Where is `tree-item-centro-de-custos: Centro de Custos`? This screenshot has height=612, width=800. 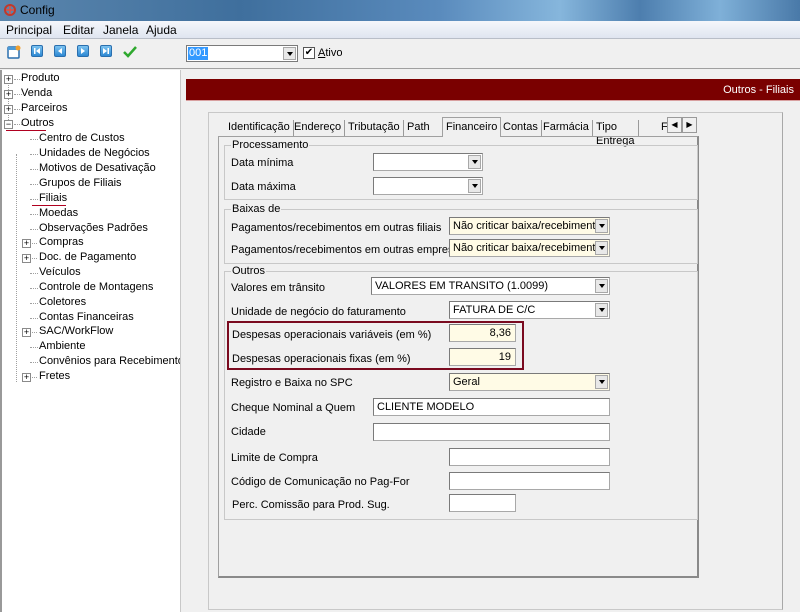 tree-item-centro-de-custos: Centro de Custos is located at coordinates (82, 138).